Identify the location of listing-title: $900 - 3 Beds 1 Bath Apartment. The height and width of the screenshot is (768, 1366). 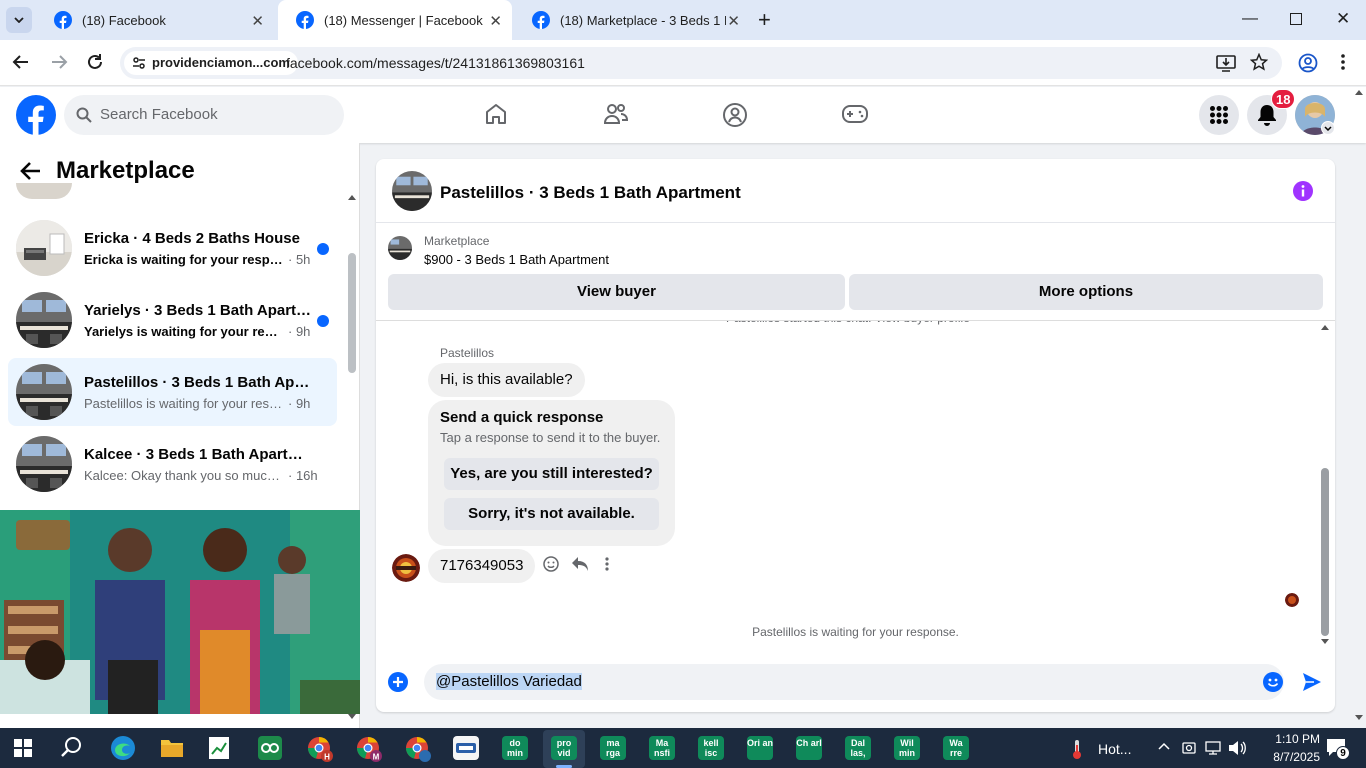
(516, 259).